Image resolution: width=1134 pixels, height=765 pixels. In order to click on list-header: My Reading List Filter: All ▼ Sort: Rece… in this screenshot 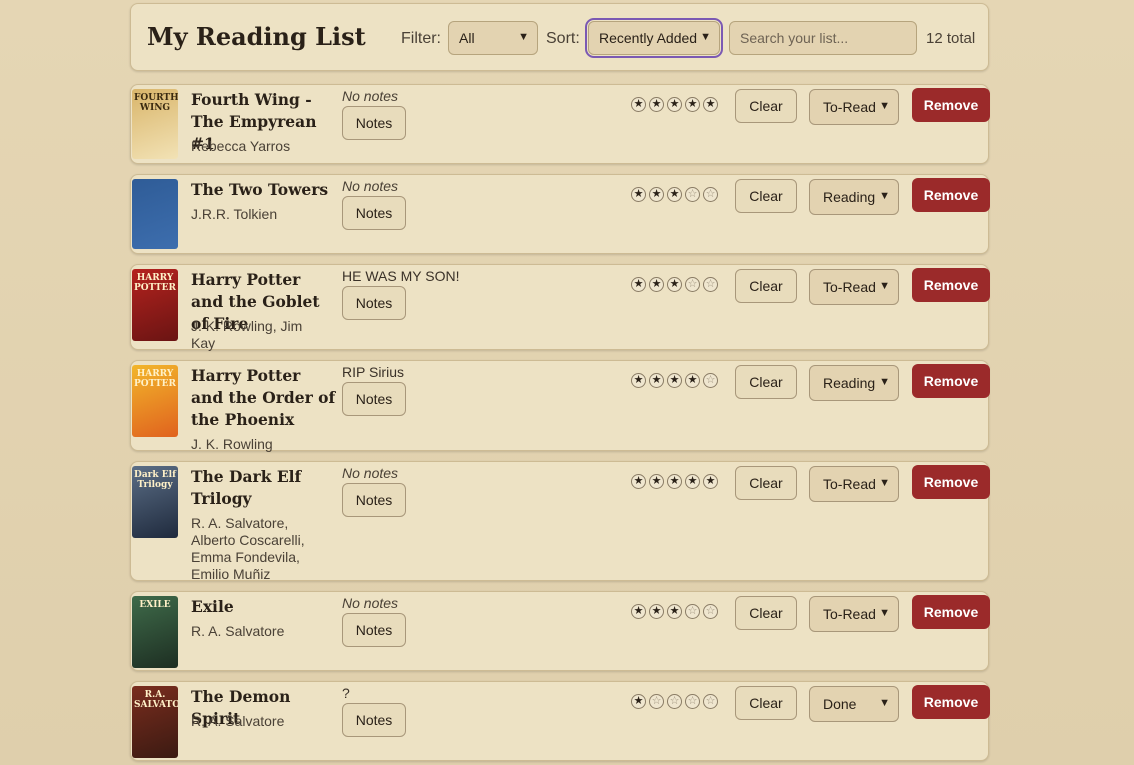, I will do `click(559, 37)`.